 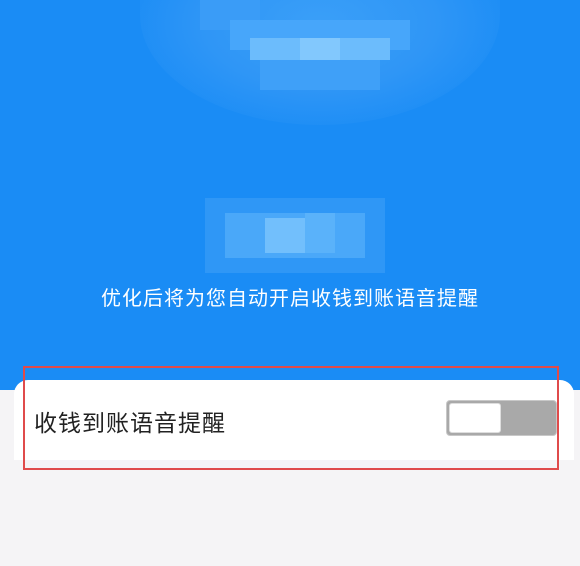 What do you see at coordinates (290, 298) in the screenshot?
I see `optimization-caption: 优化后将为您自动开启收钱到账语音提醒` at bounding box center [290, 298].